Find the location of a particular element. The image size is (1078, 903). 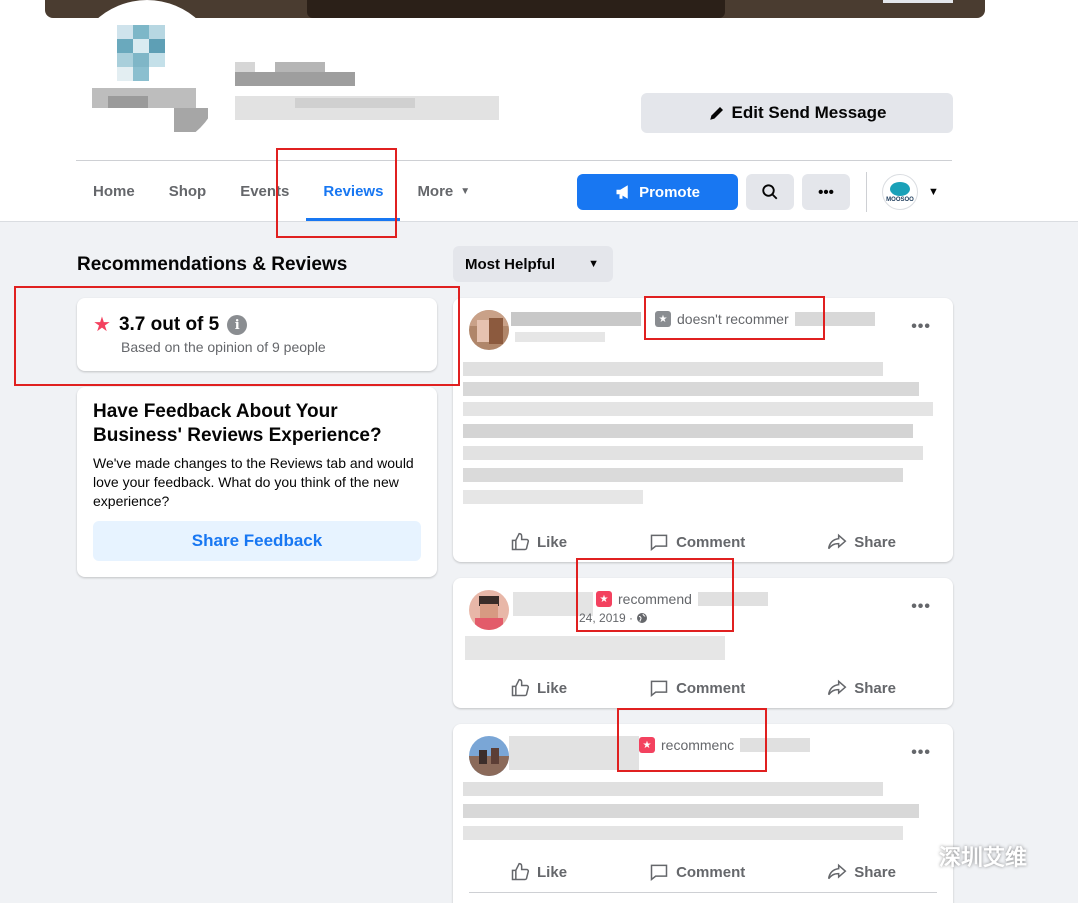

tab-more: More ▼ is located at coordinates (443, 191).